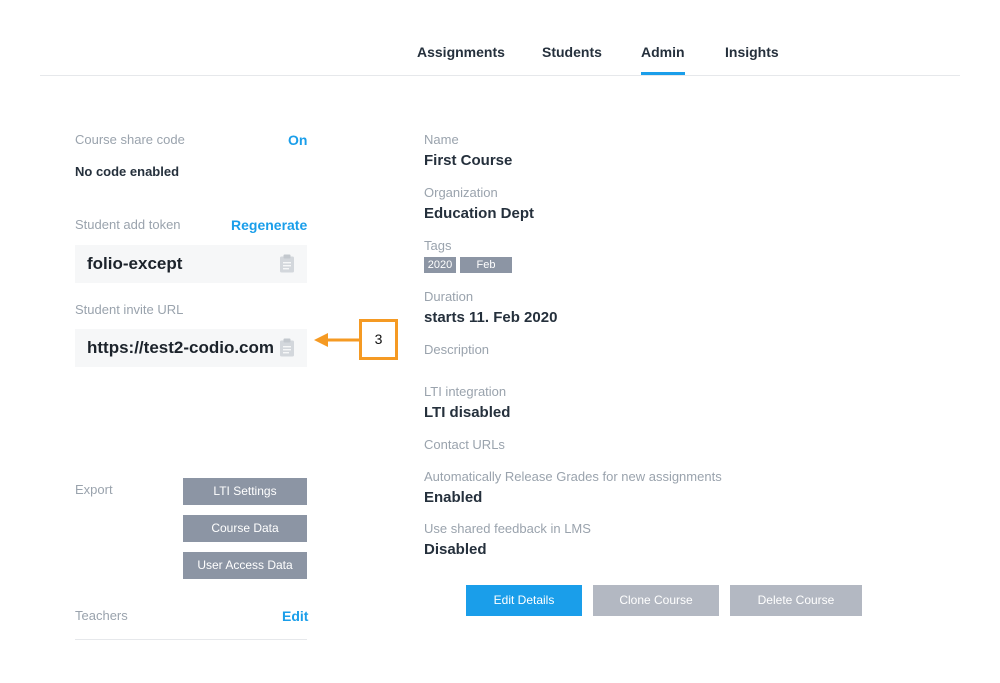 The height and width of the screenshot is (683, 1000). What do you see at coordinates (455, 549) in the screenshot?
I see `shared-feedback-value: Disabled` at bounding box center [455, 549].